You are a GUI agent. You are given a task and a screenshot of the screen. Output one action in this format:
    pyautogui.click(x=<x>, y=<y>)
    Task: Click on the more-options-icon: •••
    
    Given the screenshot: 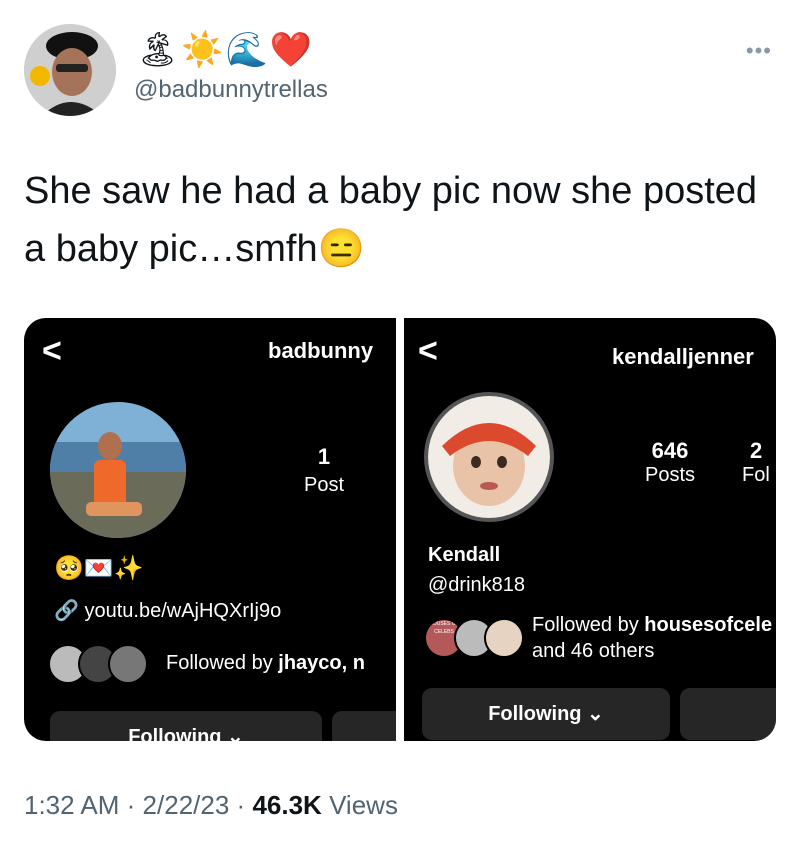 What is the action you would take?
    pyautogui.click(x=759, y=51)
    